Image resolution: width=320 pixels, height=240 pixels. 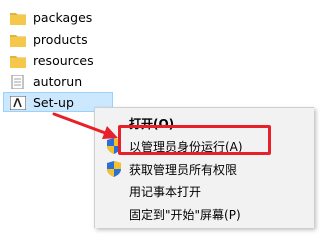 I want to click on file-item-name: products, so click(x=60, y=39).